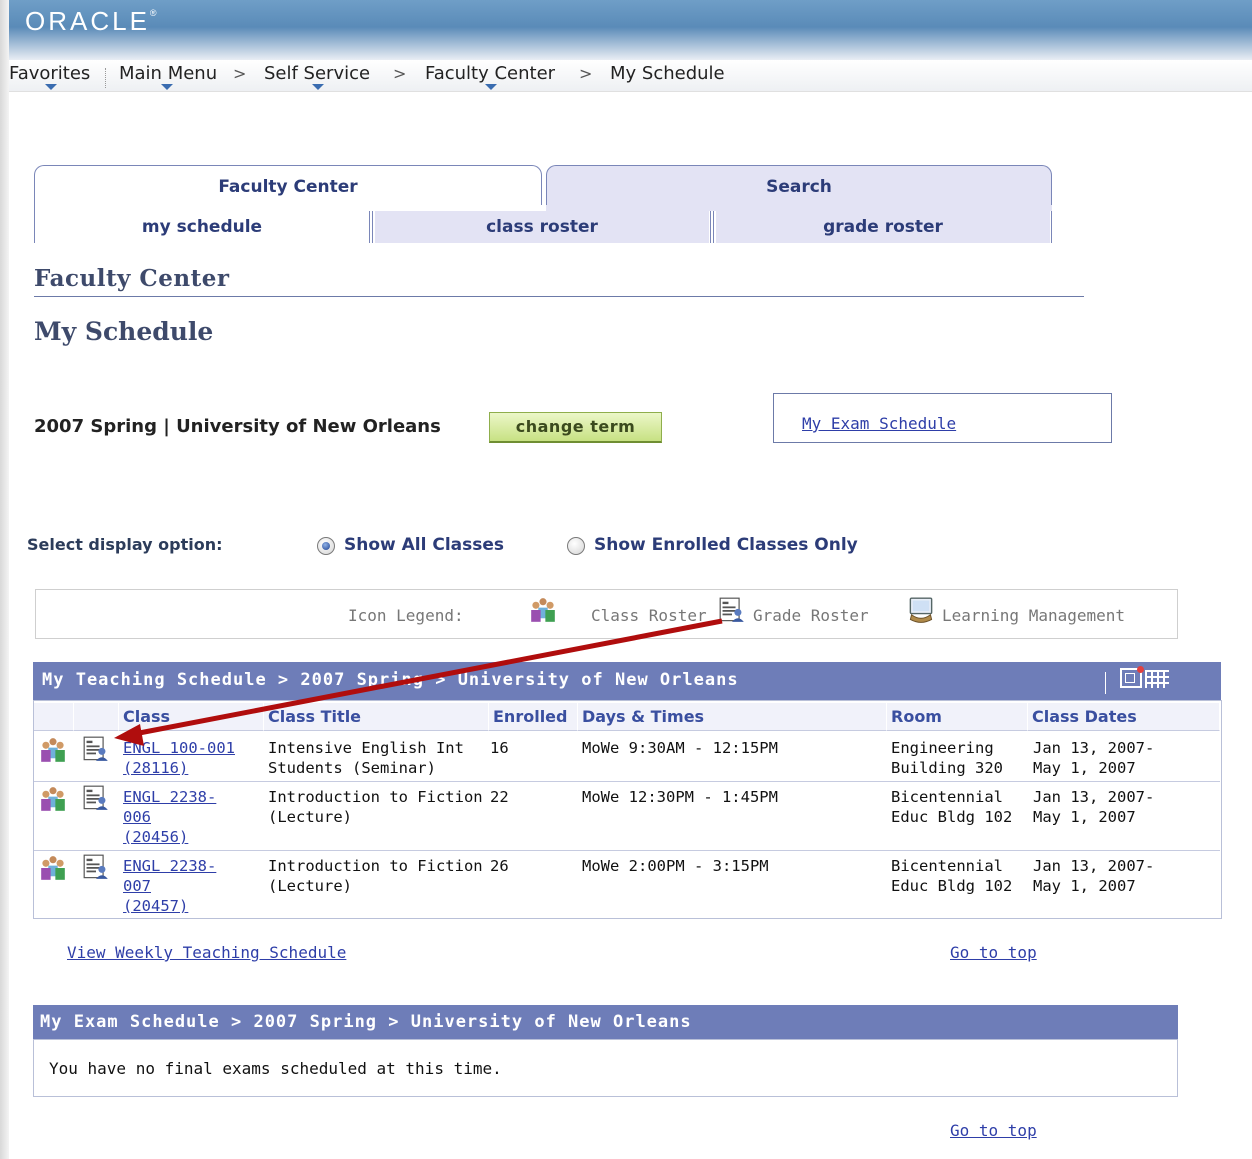  I want to click on annotation-arrow-line, so click(428, 677).